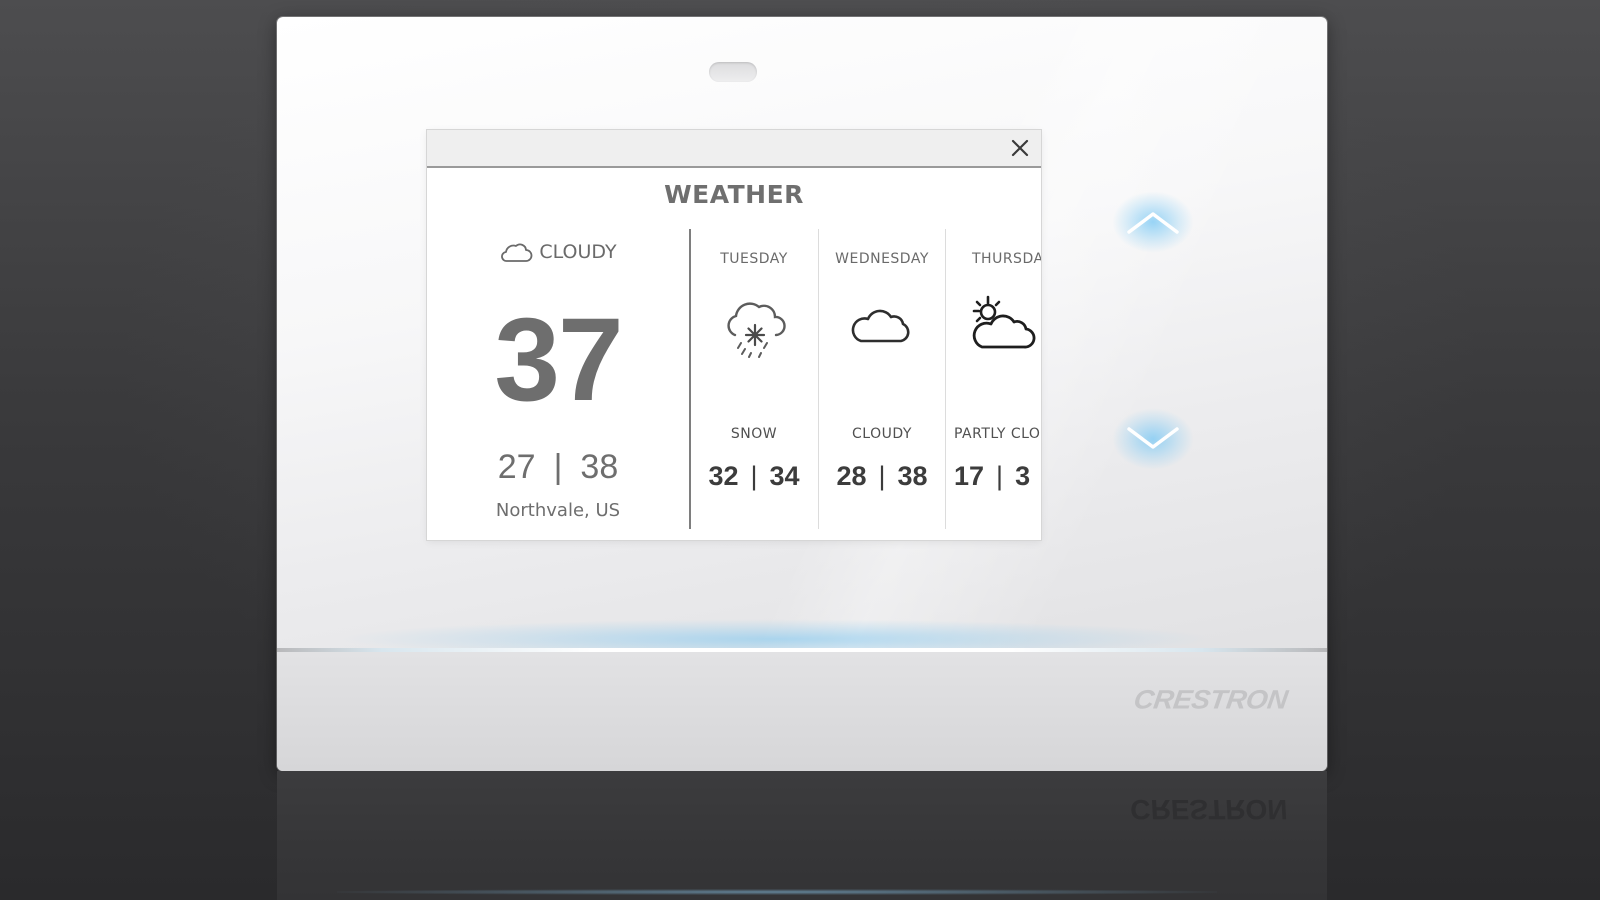 The image size is (1600, 900). What do you see at coordinates (993, 379) in the screenshot?
I see `forecast-day: THURSDA PARTLY CLO 17 | 3` at bounding box center [993, 379].